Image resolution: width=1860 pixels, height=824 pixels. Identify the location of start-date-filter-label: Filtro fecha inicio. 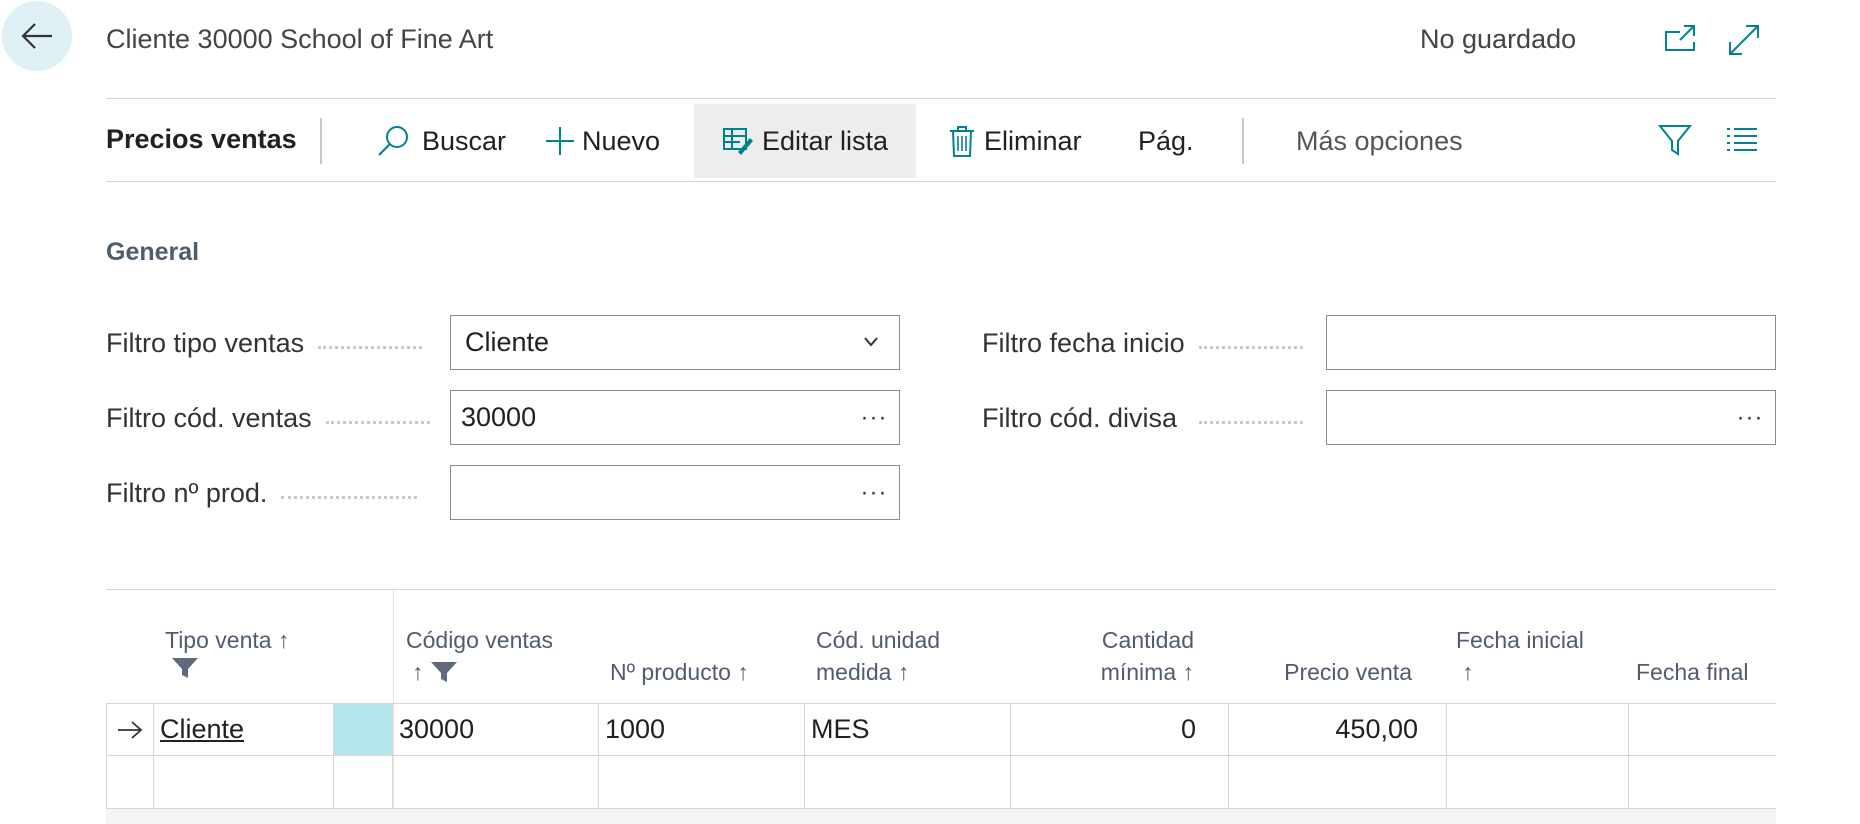
(1142, 343).